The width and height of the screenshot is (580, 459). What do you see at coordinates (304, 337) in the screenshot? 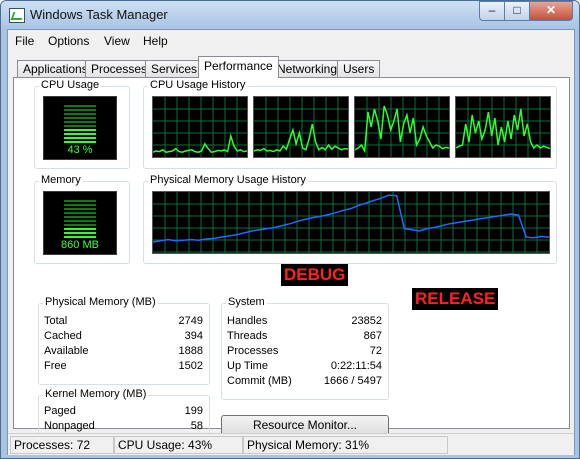
I see `stat-row: Threads 867` at bounding box center [304, 337].